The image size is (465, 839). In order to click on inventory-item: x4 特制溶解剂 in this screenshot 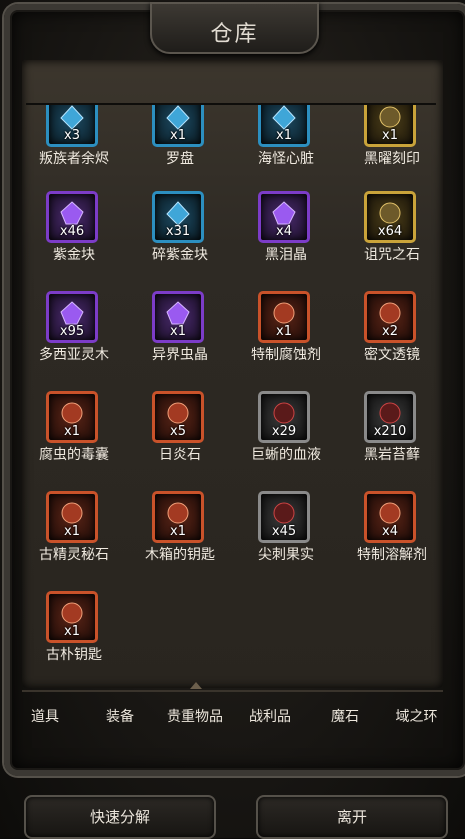, I will do `click(391, 539)`.